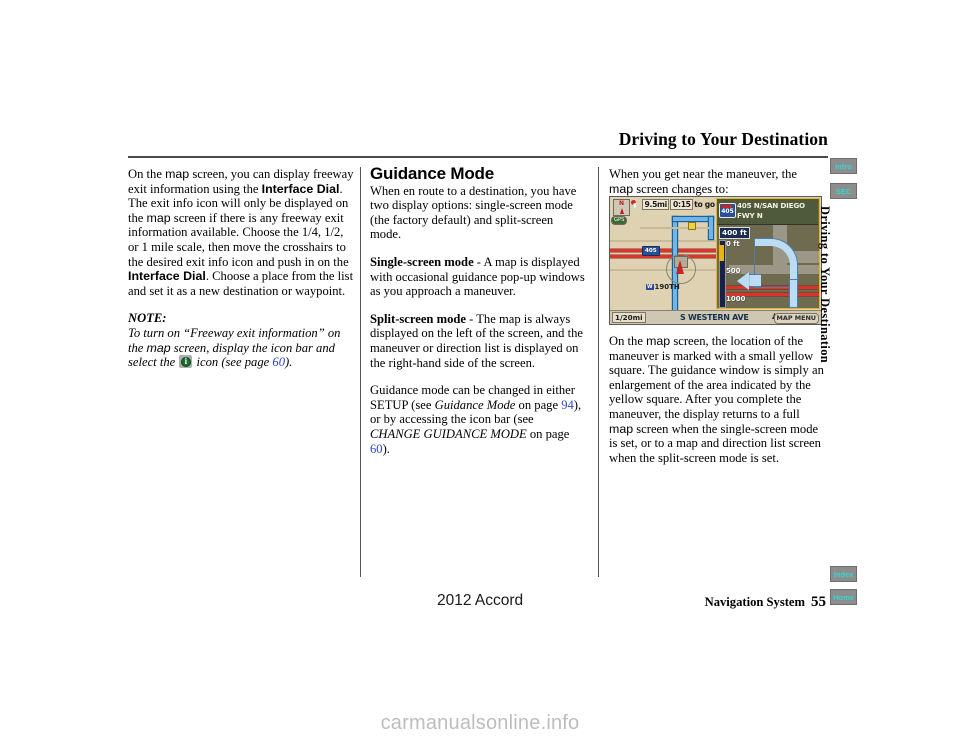  Describe the element at coordinates (422, 261) in the screenshot. I see `single-screen-label: Single-screen mode` at that location.